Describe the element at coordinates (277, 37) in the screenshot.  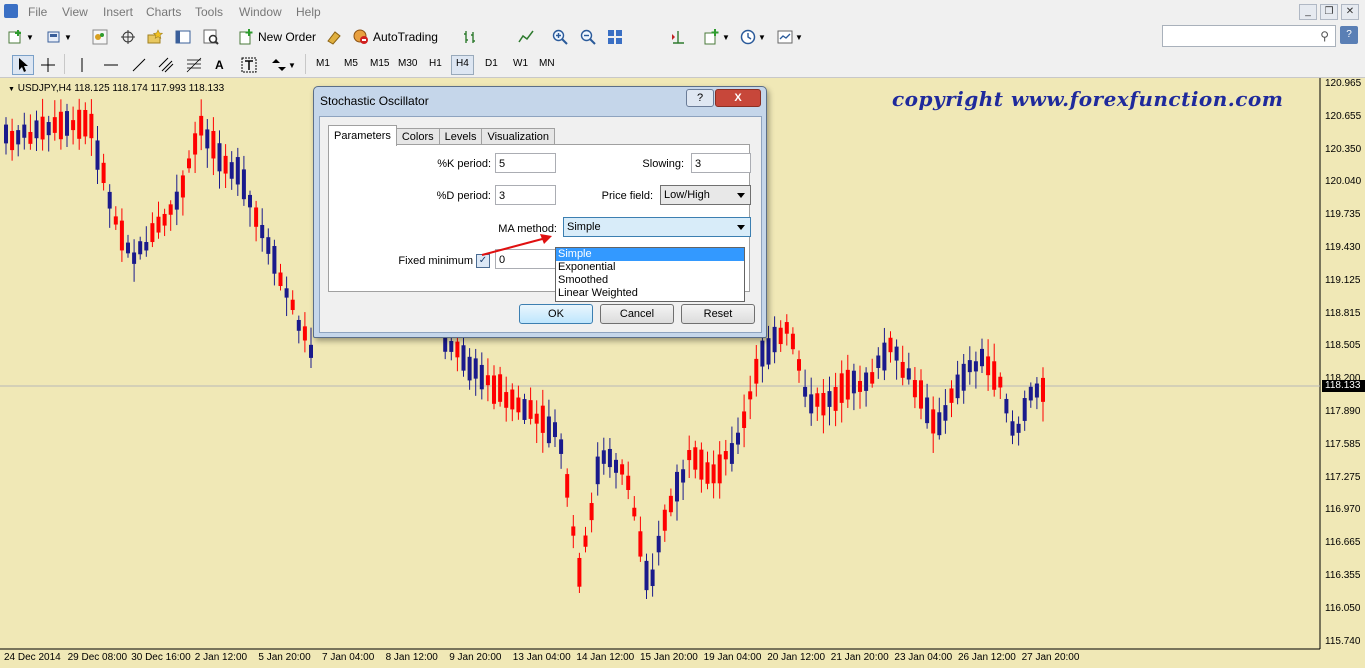
I see `new-order-button: New Order` at that location.